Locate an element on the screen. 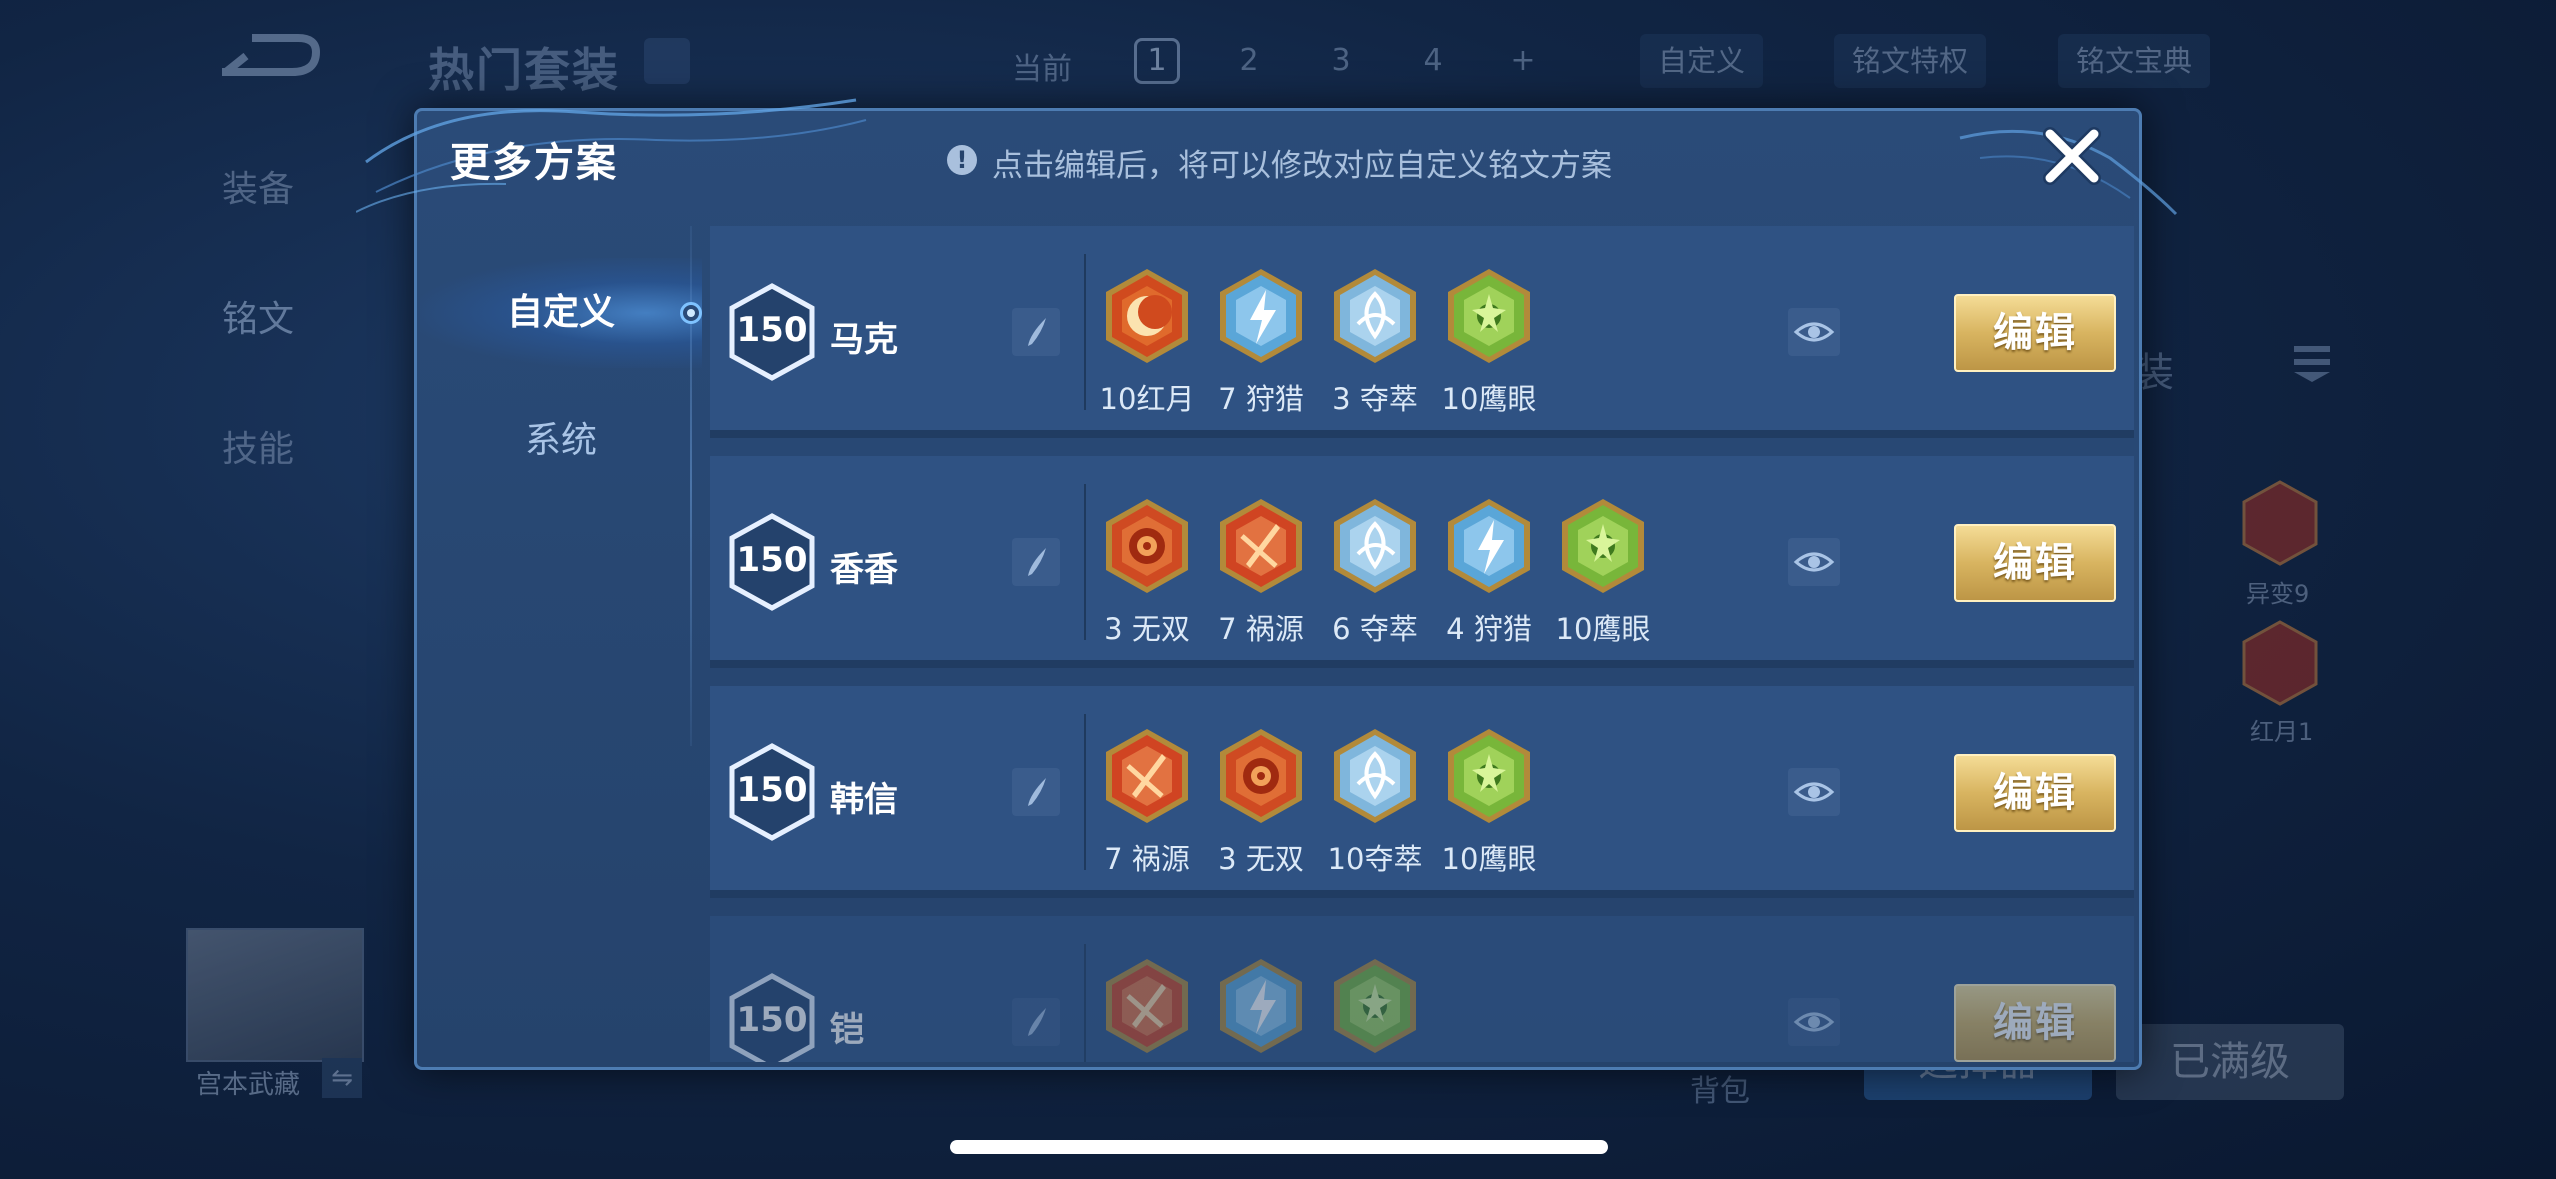 Image resolution: width=2556 pixels, height=1179 pixels. rune-privilege-button: 铭文特权 is located at coordinates (1910, 61).